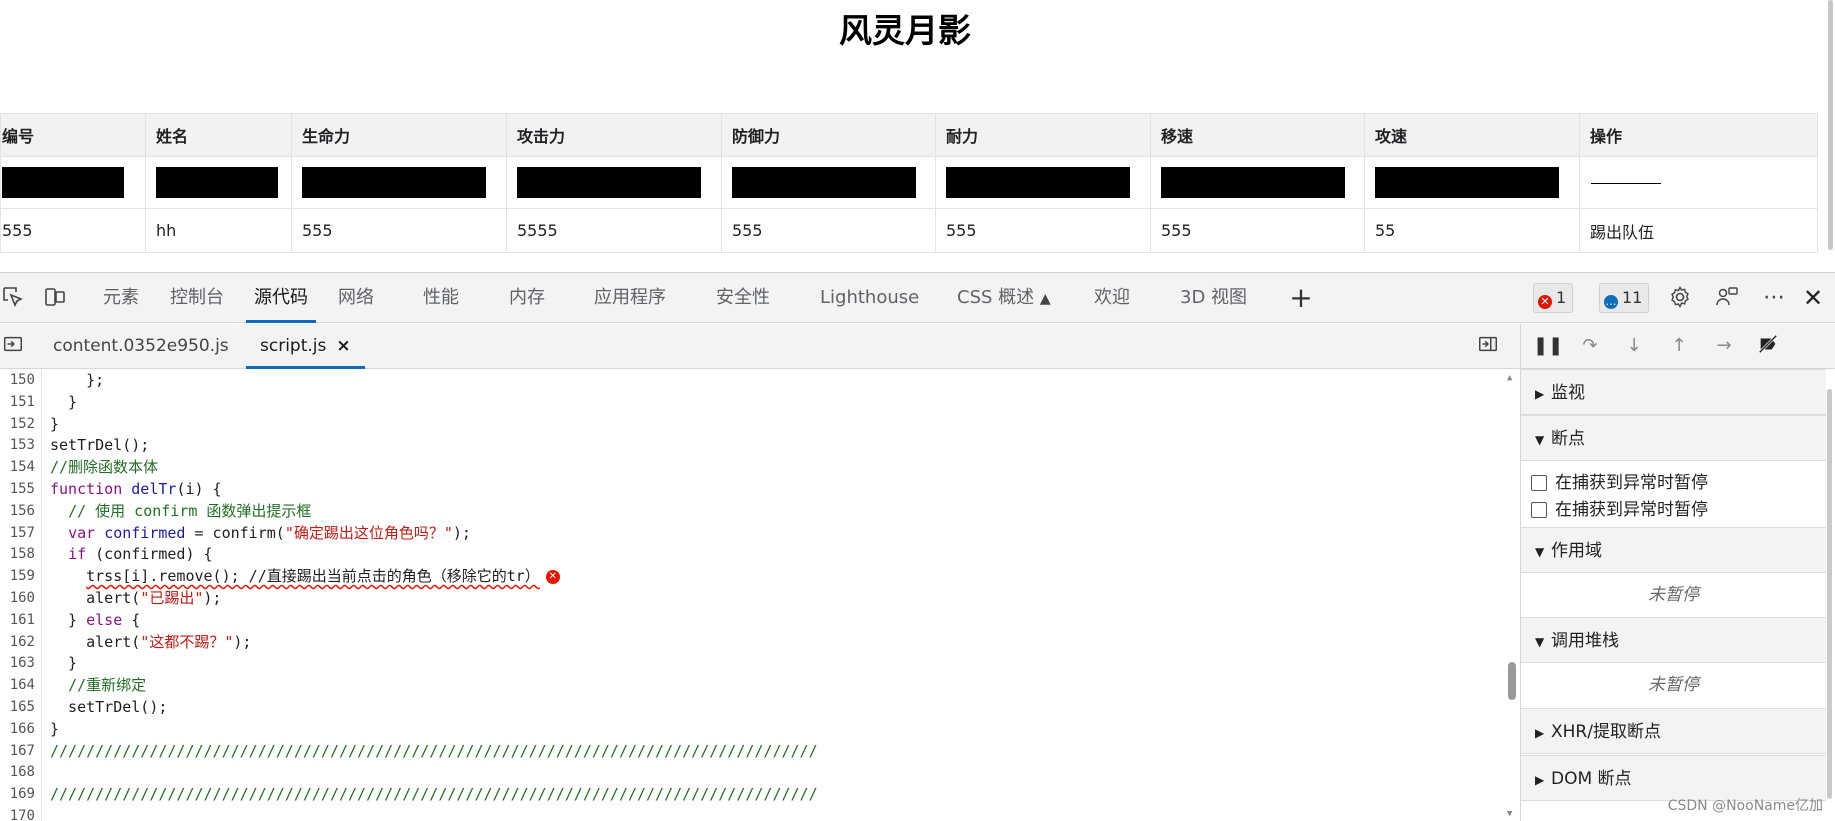 This screenshot has width=1835, height=821. I want to click on step-over-icon: ↷, so click(1590, 346).